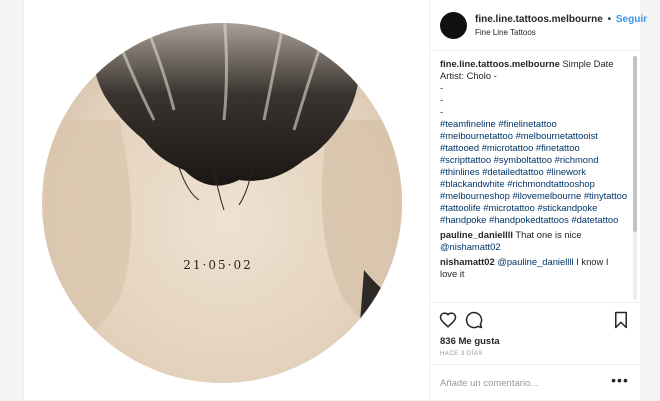 This screenshot has height=401, width=660. Describe the element at coordinates (467, 261) in the screenshot. I see `comment-username: nishamatt02` at that location.